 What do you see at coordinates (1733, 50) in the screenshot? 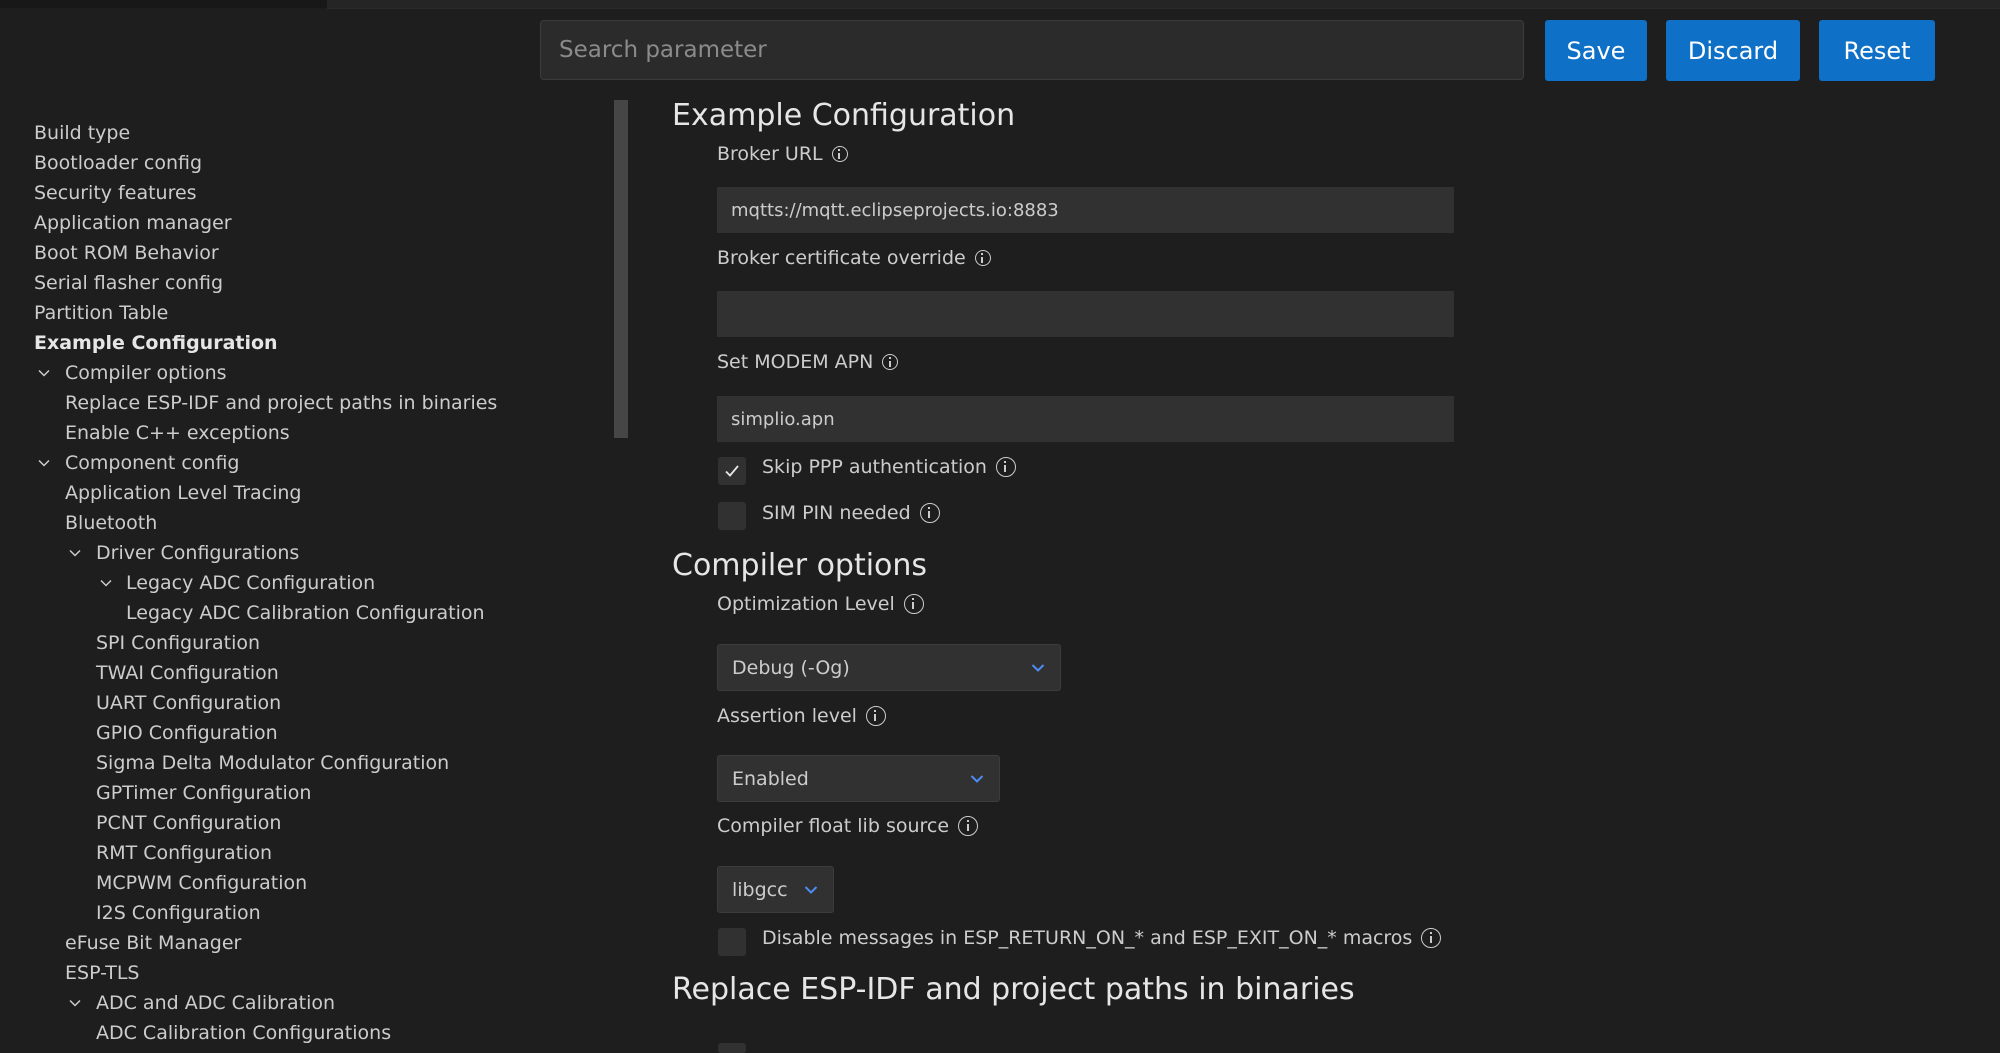
I see `discard-button: Discard` at bounding box center [1733, 50].